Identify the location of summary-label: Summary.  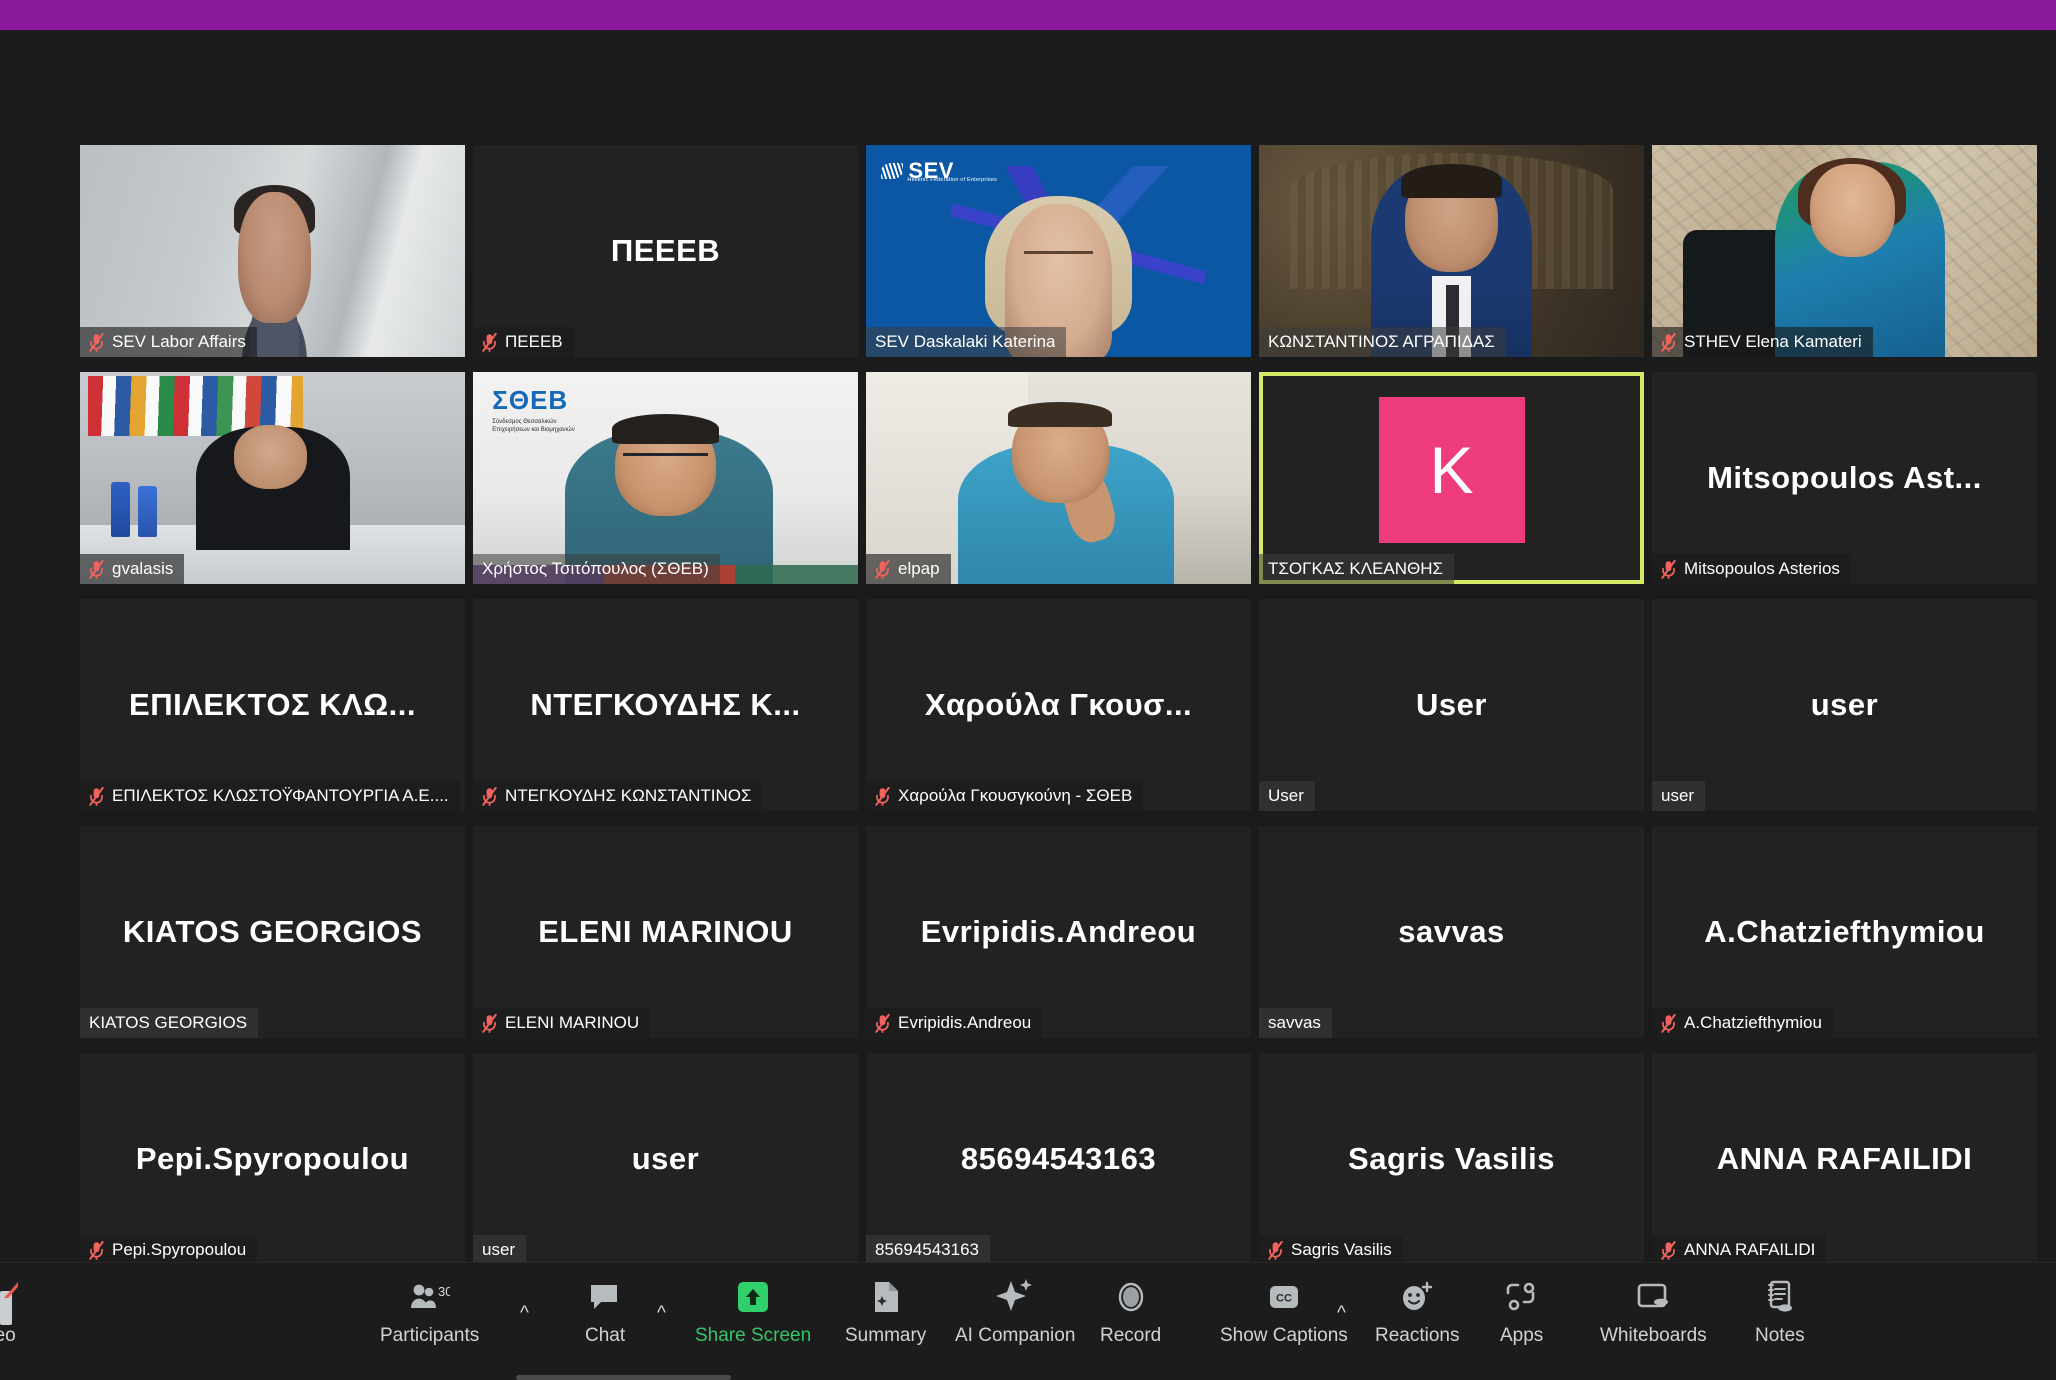
(886, 1335).